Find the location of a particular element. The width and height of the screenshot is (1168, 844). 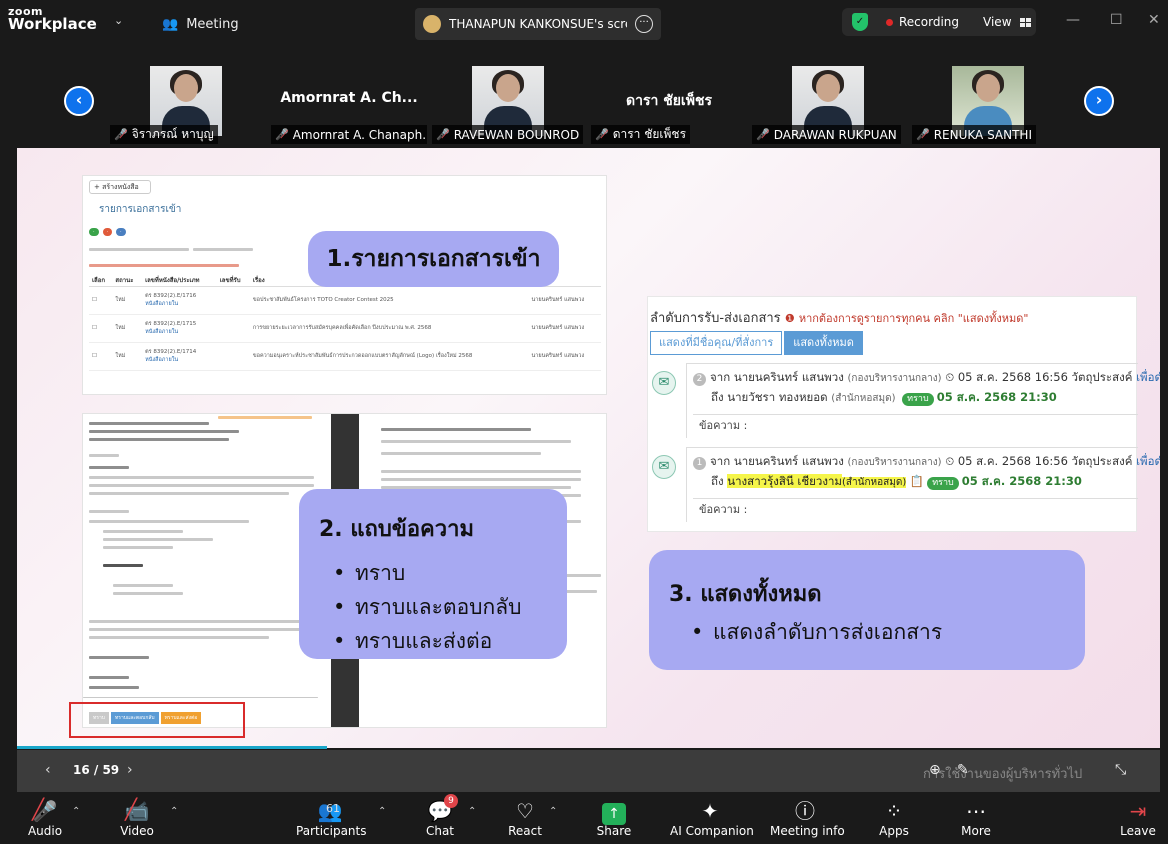

video-button: 📹 ╱ Video is located at coordinates (137, 817).